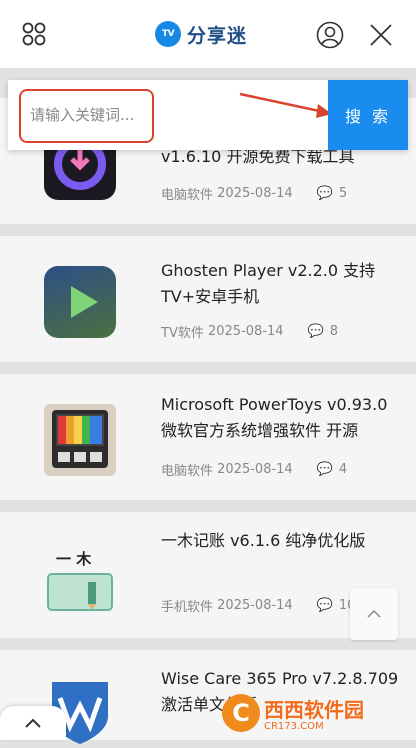 The image size is (416, 748). Describe the element at coordinates (285, 105) in the screenshot. I see `annotation-arrow-icon` at that location.